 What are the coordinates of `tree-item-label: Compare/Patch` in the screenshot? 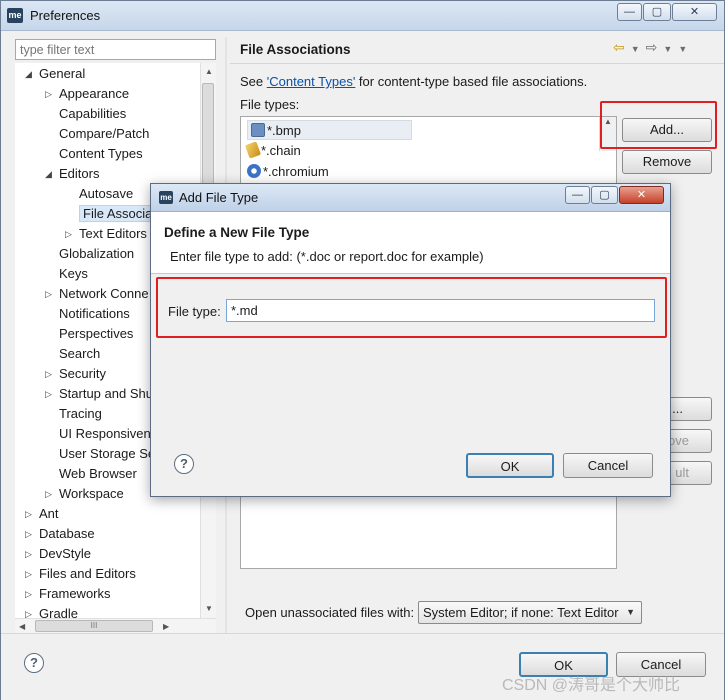 It's located at (104, 133).